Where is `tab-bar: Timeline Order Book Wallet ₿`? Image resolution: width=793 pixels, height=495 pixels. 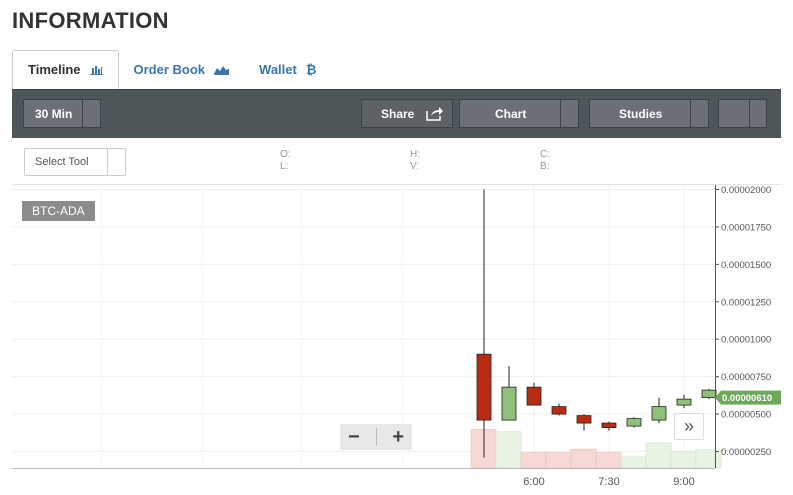
tab-bar: Timeline Order Book Wallet ₿ is located at coordinates (171, 69).